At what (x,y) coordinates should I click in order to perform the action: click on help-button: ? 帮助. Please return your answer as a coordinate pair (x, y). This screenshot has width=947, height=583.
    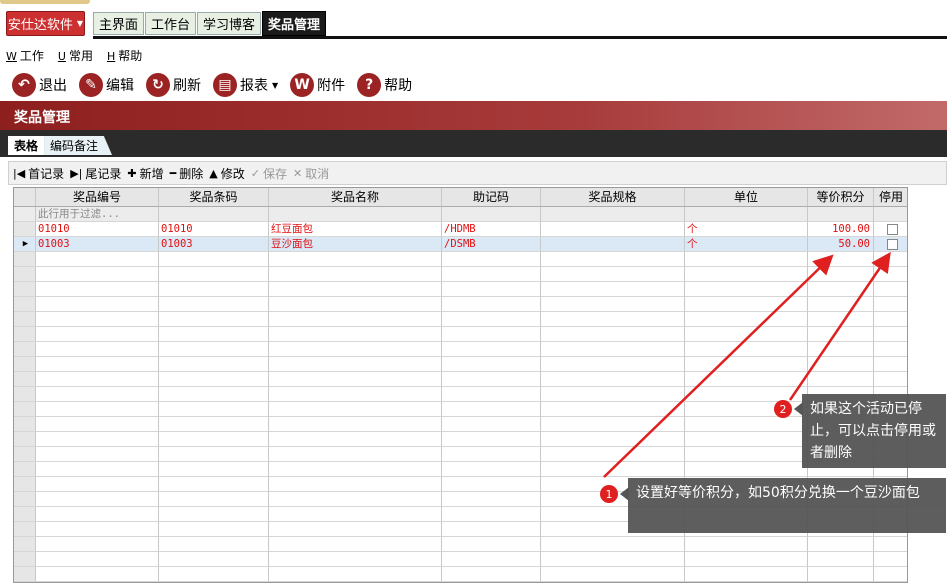
    Looking at the image, I should click on (384, 85).